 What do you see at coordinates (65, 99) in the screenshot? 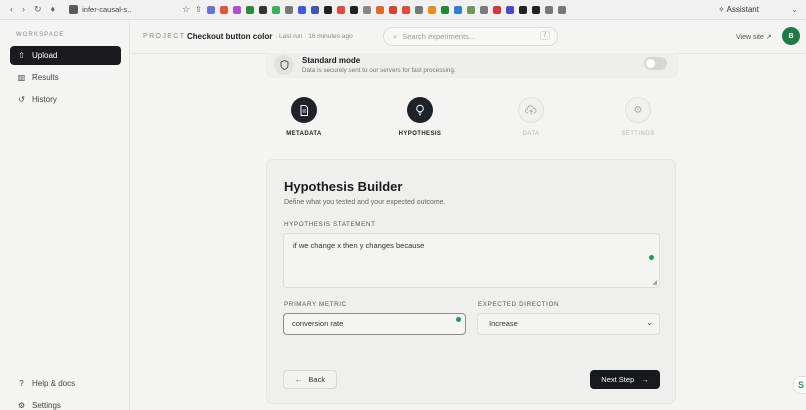
I see `sidebar-item-history: ↺ History` at bounding box center [65, 99].